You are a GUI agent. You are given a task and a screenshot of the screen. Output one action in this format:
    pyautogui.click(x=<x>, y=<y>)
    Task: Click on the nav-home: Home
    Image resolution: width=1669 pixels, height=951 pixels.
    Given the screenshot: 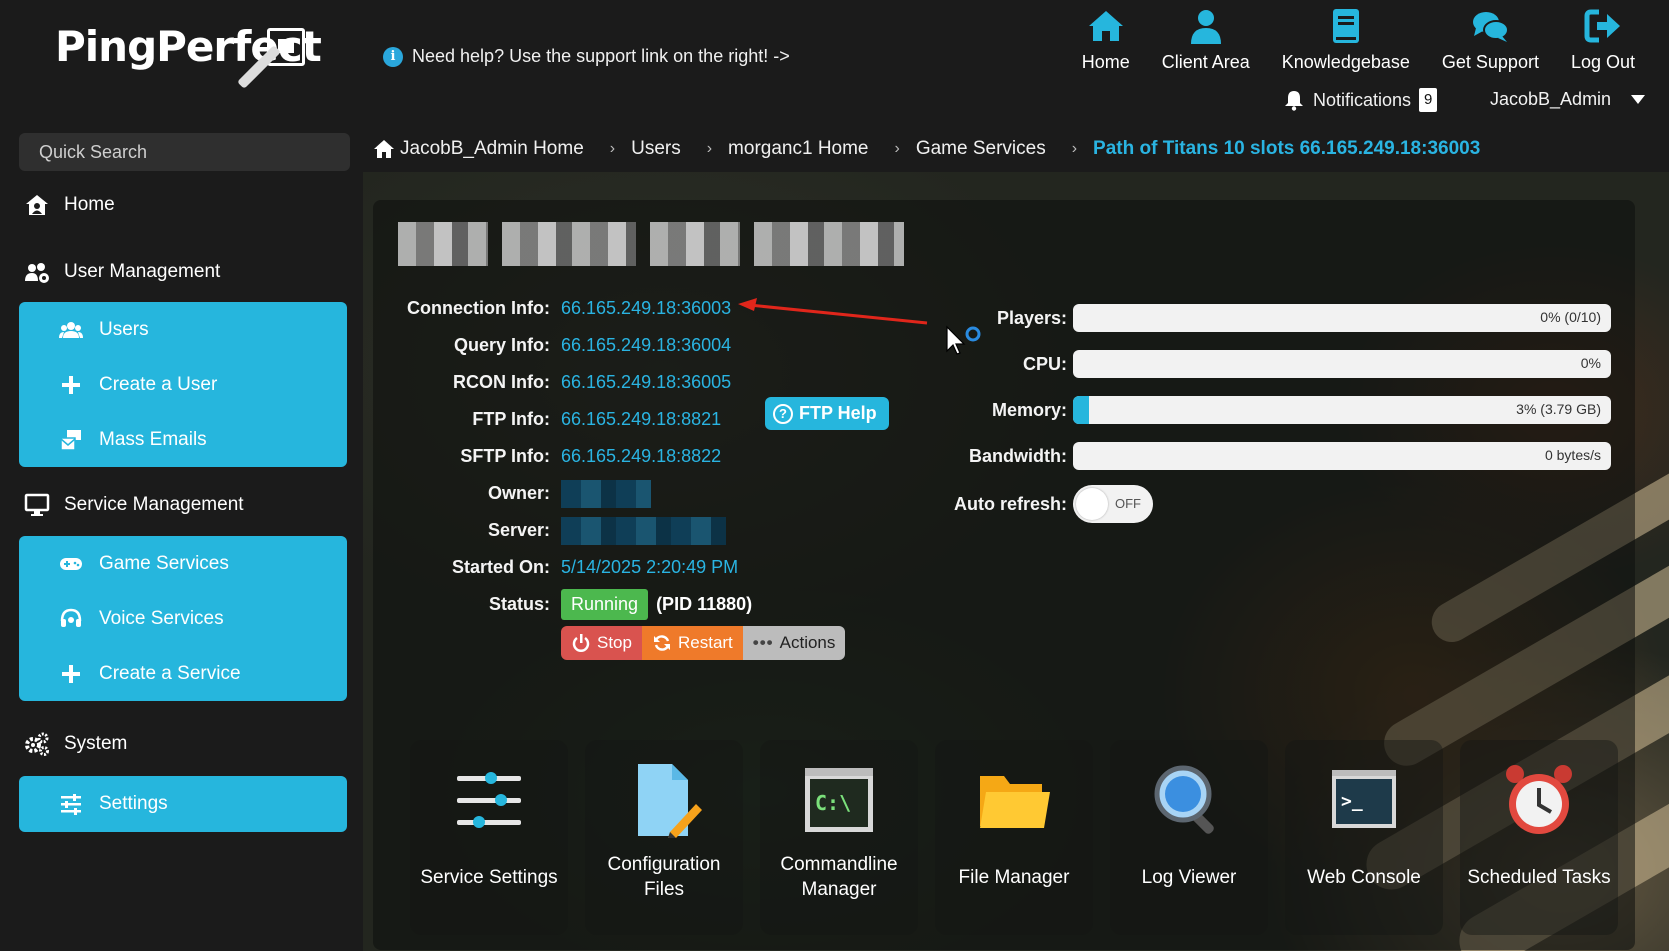 What is the action you would take?
    pyautogui.click(x=1106, y=39)
    